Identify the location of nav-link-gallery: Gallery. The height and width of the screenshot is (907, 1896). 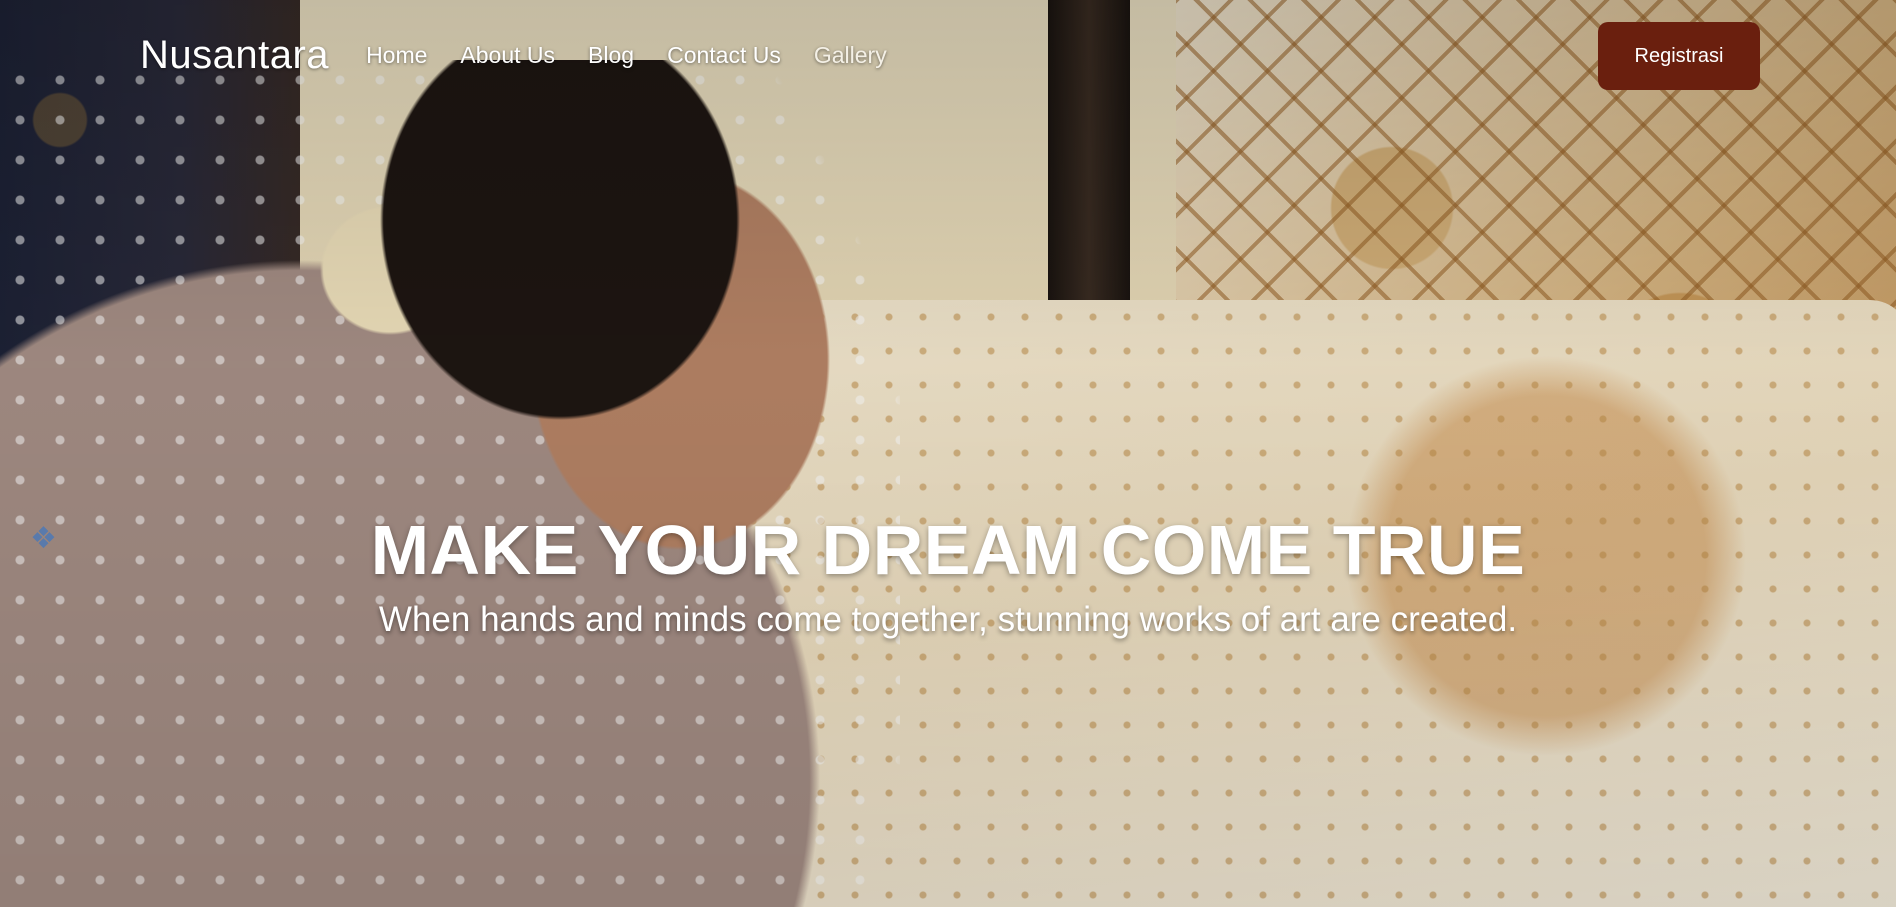
(850, 55).